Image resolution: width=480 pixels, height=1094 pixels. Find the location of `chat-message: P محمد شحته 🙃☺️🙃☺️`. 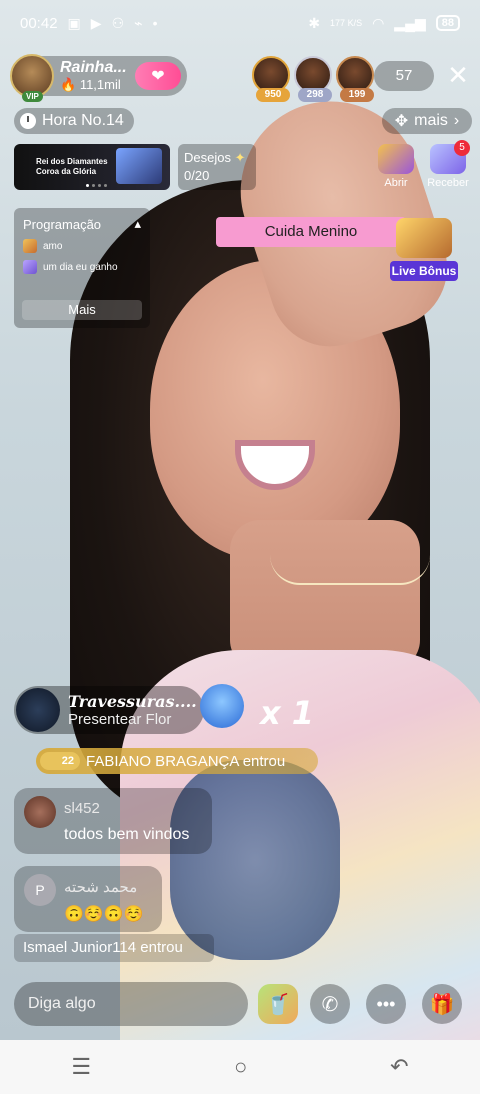

chat-message: P محمد شحته 🙃☺️🙃☺️ is located at coordinates (88, 899).